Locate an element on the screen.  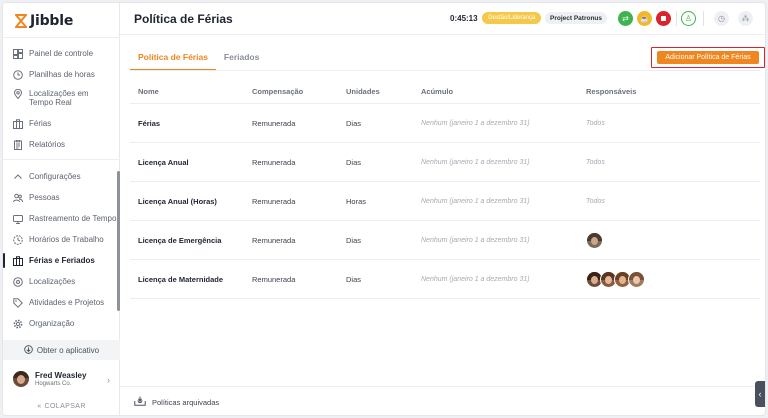
stop-timer-button is located at coordinates (663, 18).